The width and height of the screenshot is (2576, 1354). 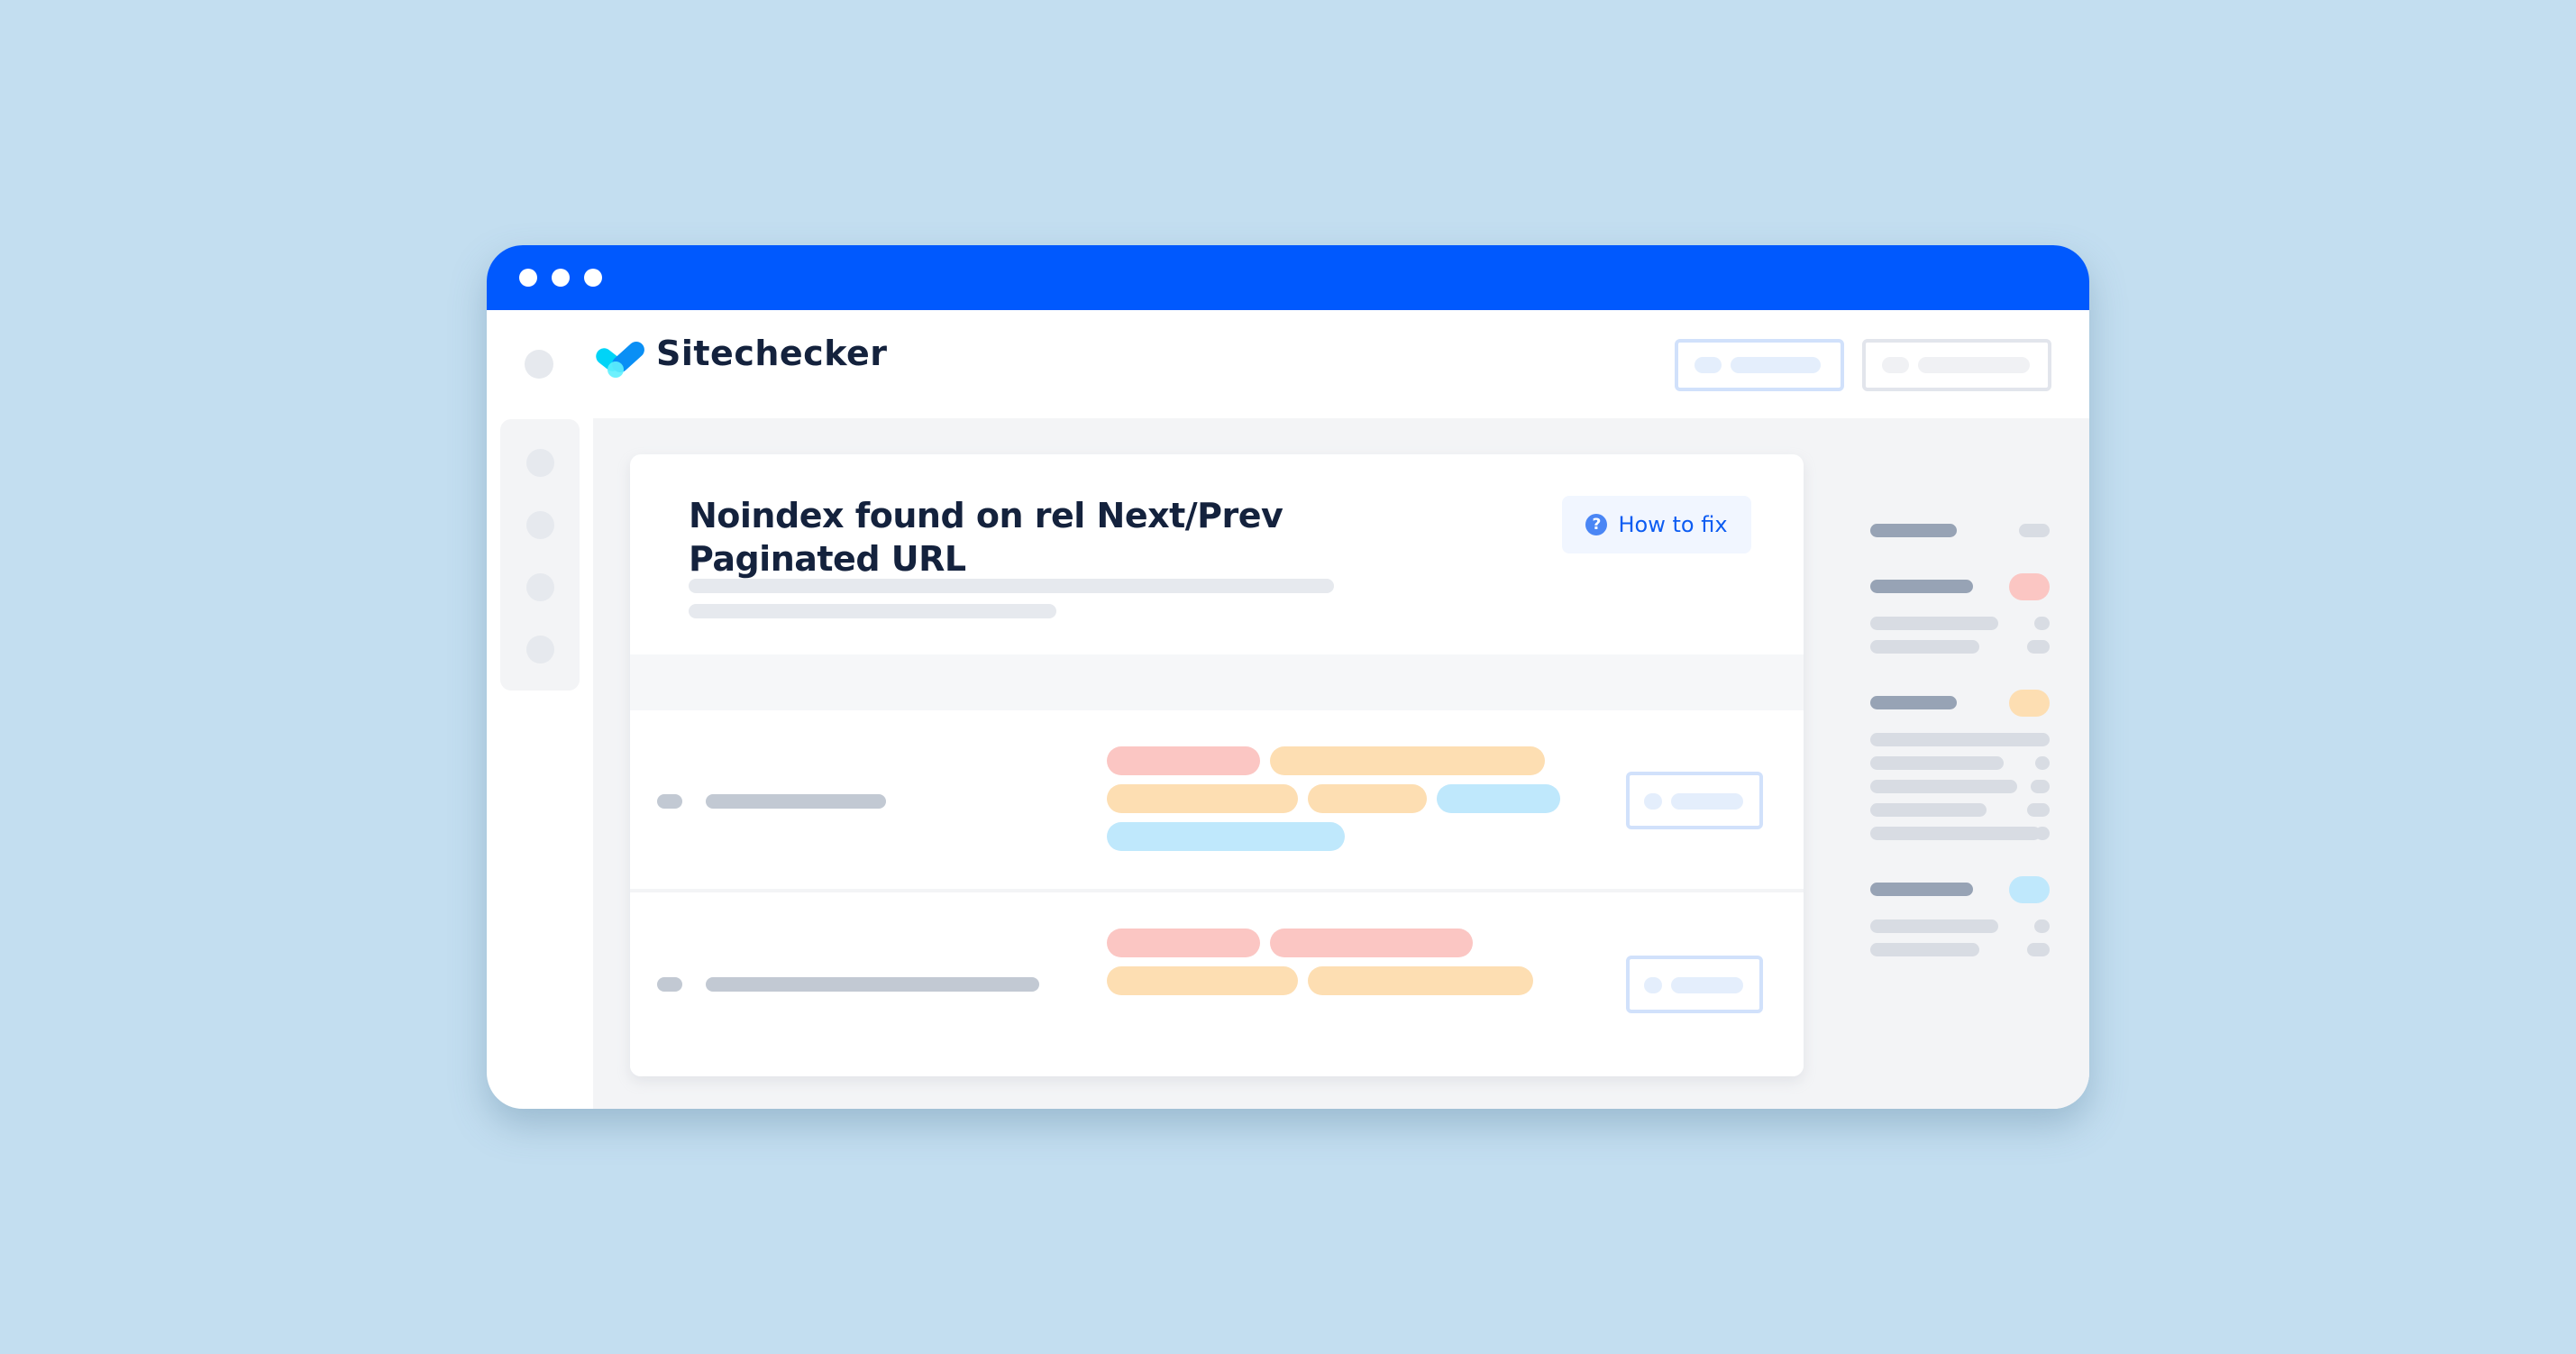 What do you see at coordinates (2030, 586) in the screenshot?
I see `error-badge` at bounding box center [2030, 586].